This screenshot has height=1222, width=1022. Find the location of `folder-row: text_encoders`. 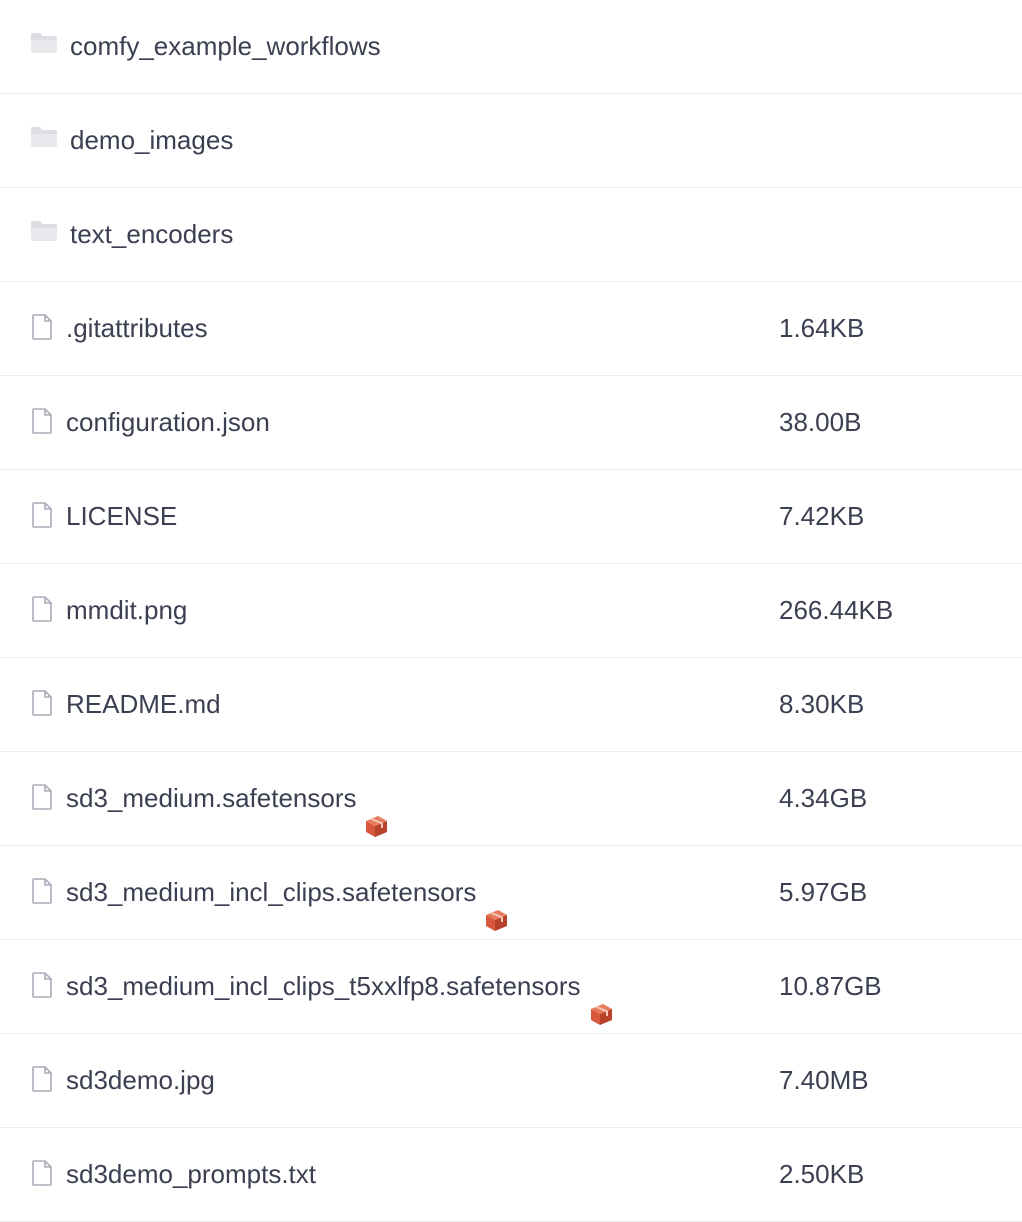

folder-row: text_encoders is located at coordinates (511, 235).